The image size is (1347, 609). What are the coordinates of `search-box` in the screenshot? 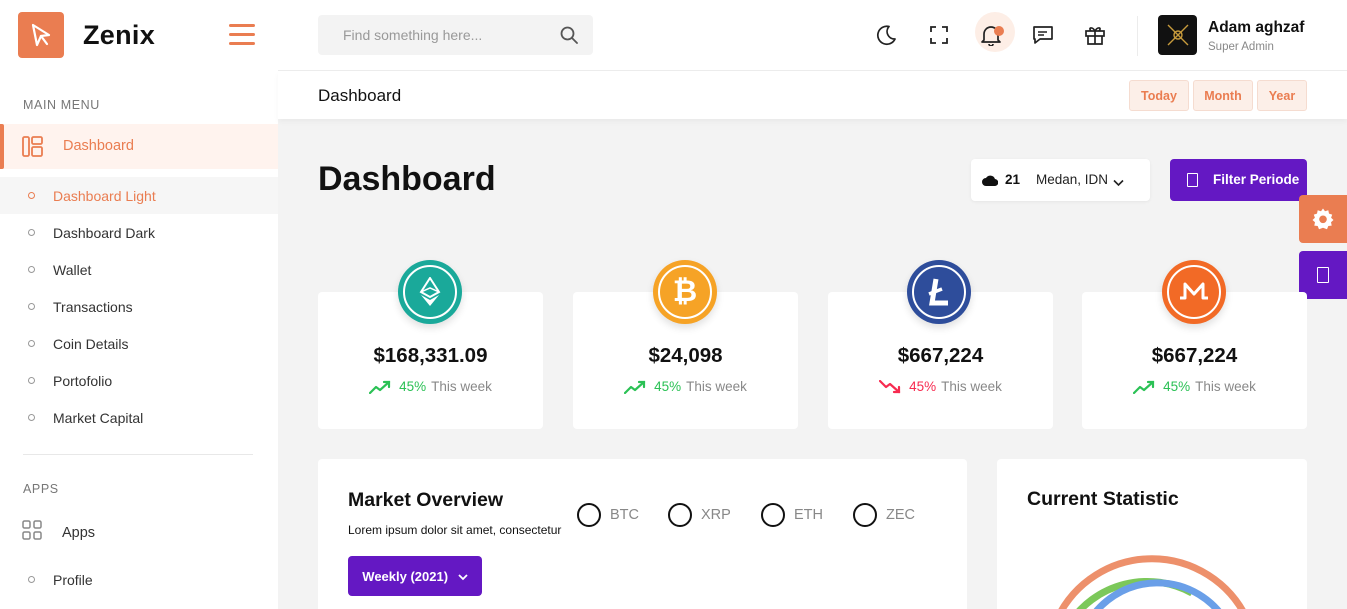 It's located at (455, 35).